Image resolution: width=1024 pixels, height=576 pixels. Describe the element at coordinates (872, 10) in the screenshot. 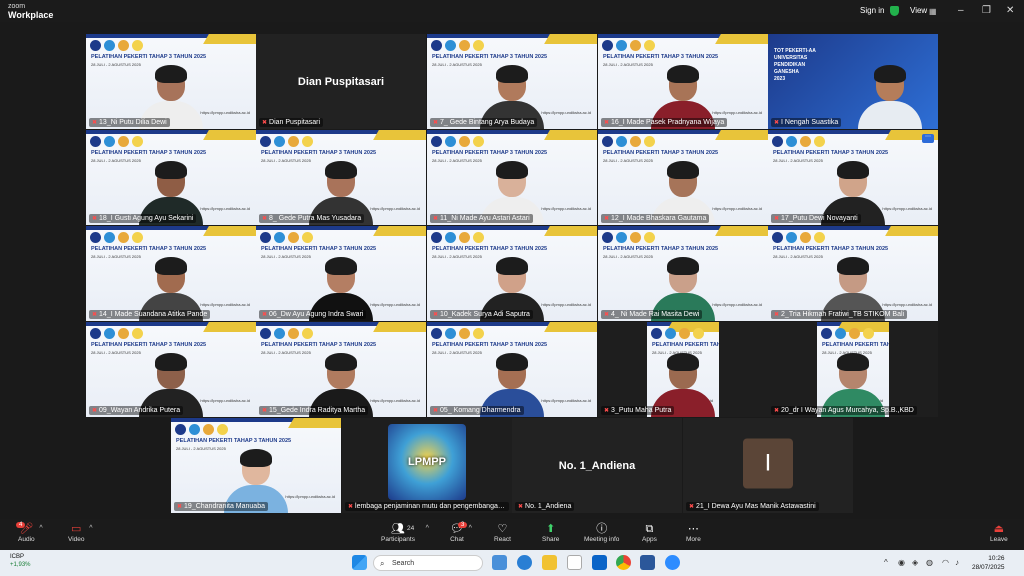

I see `sign-in-button: Sign in` at that location.